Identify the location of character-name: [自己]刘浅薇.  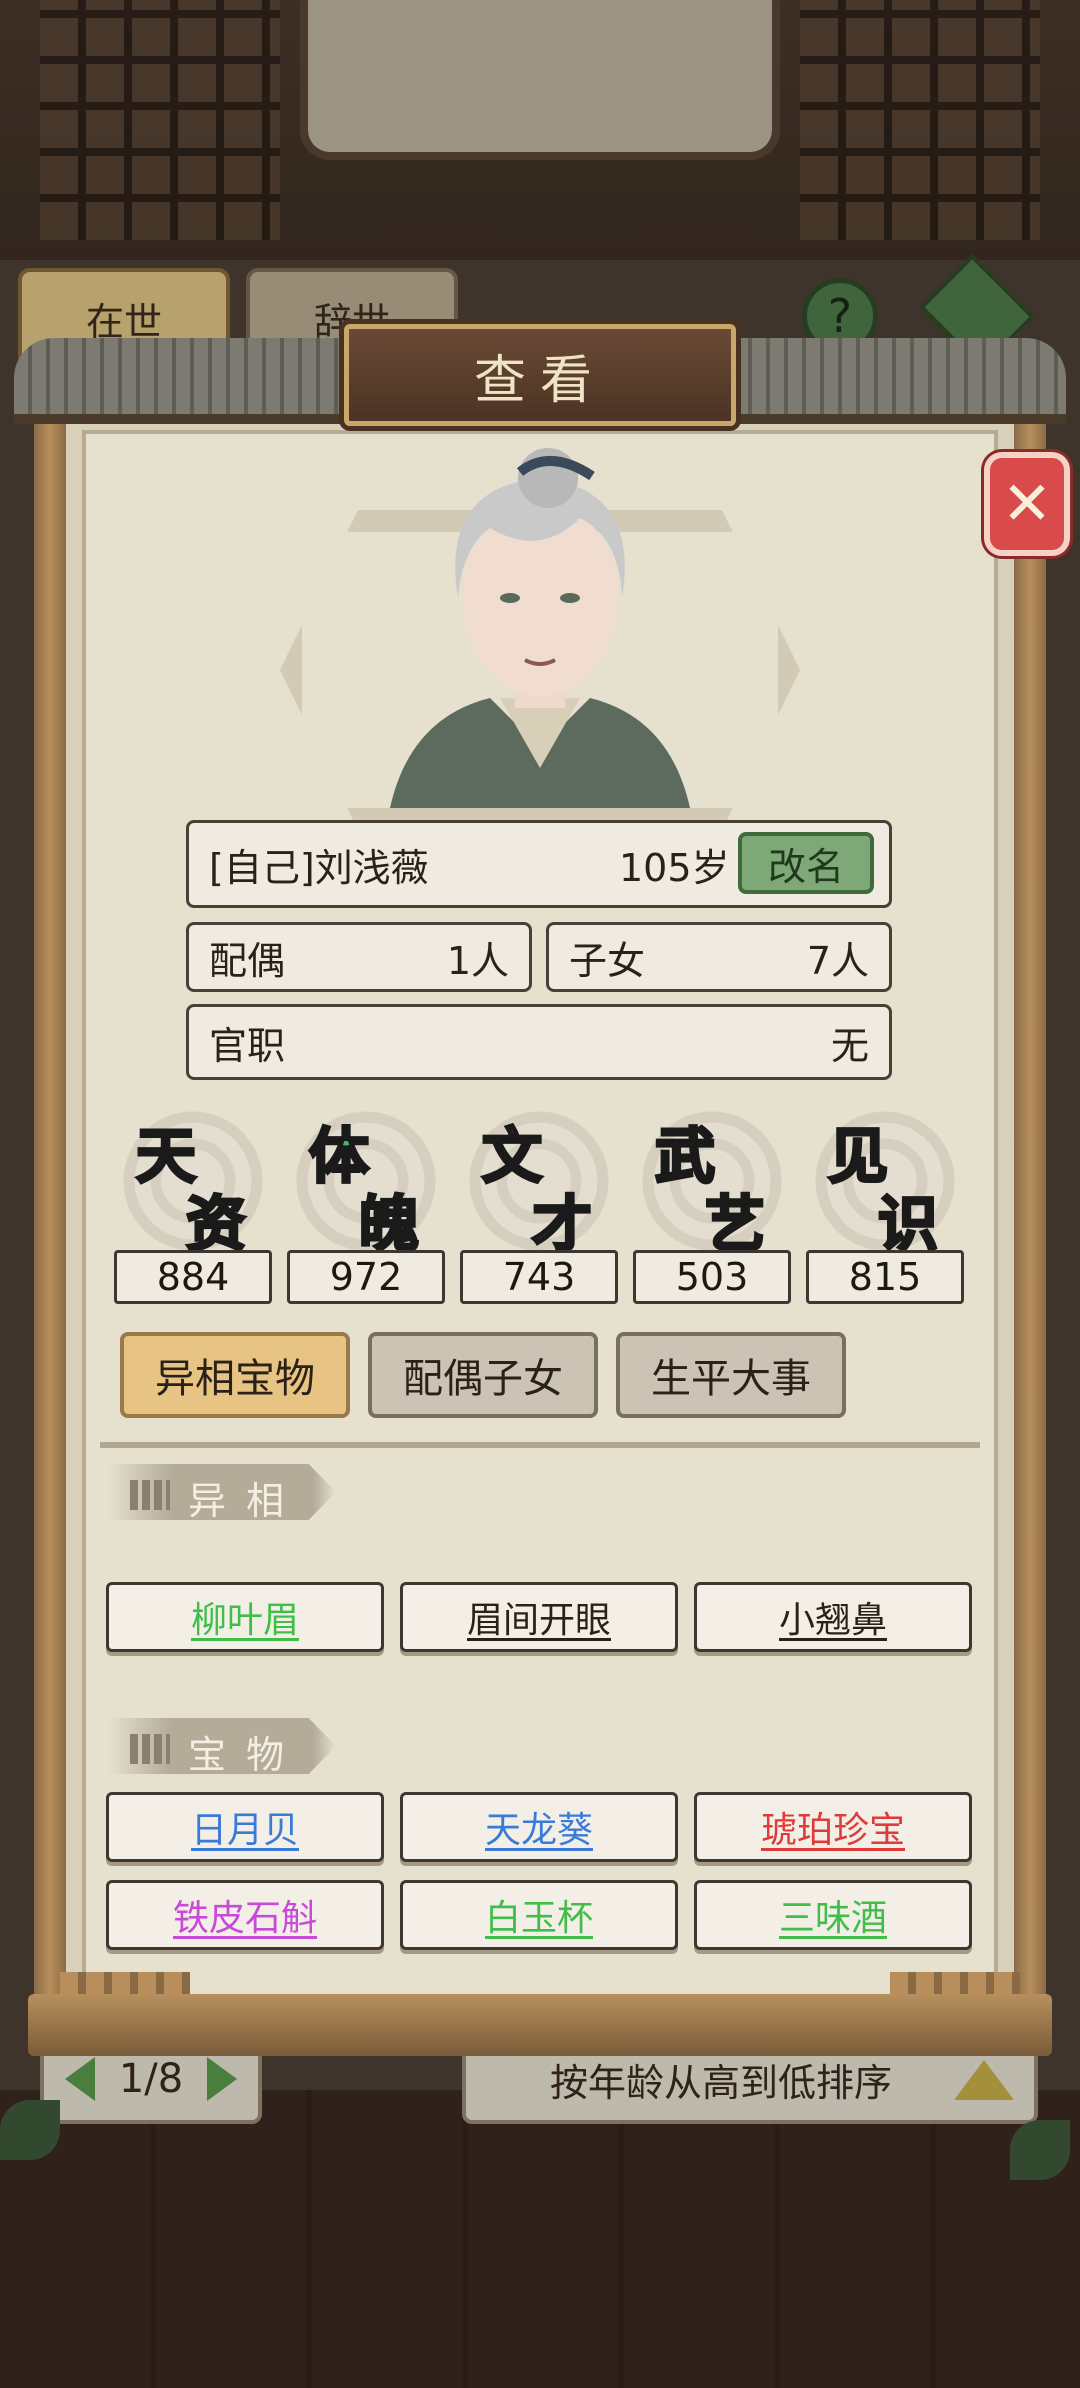
(319, 867).